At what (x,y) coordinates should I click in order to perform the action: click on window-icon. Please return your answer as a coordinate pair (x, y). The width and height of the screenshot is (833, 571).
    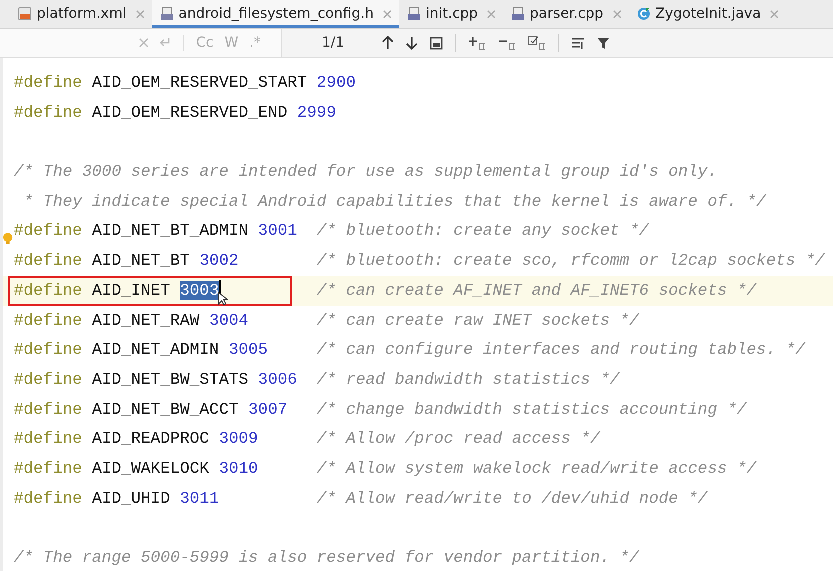
    Looking at the image, I should click on (436, 43).